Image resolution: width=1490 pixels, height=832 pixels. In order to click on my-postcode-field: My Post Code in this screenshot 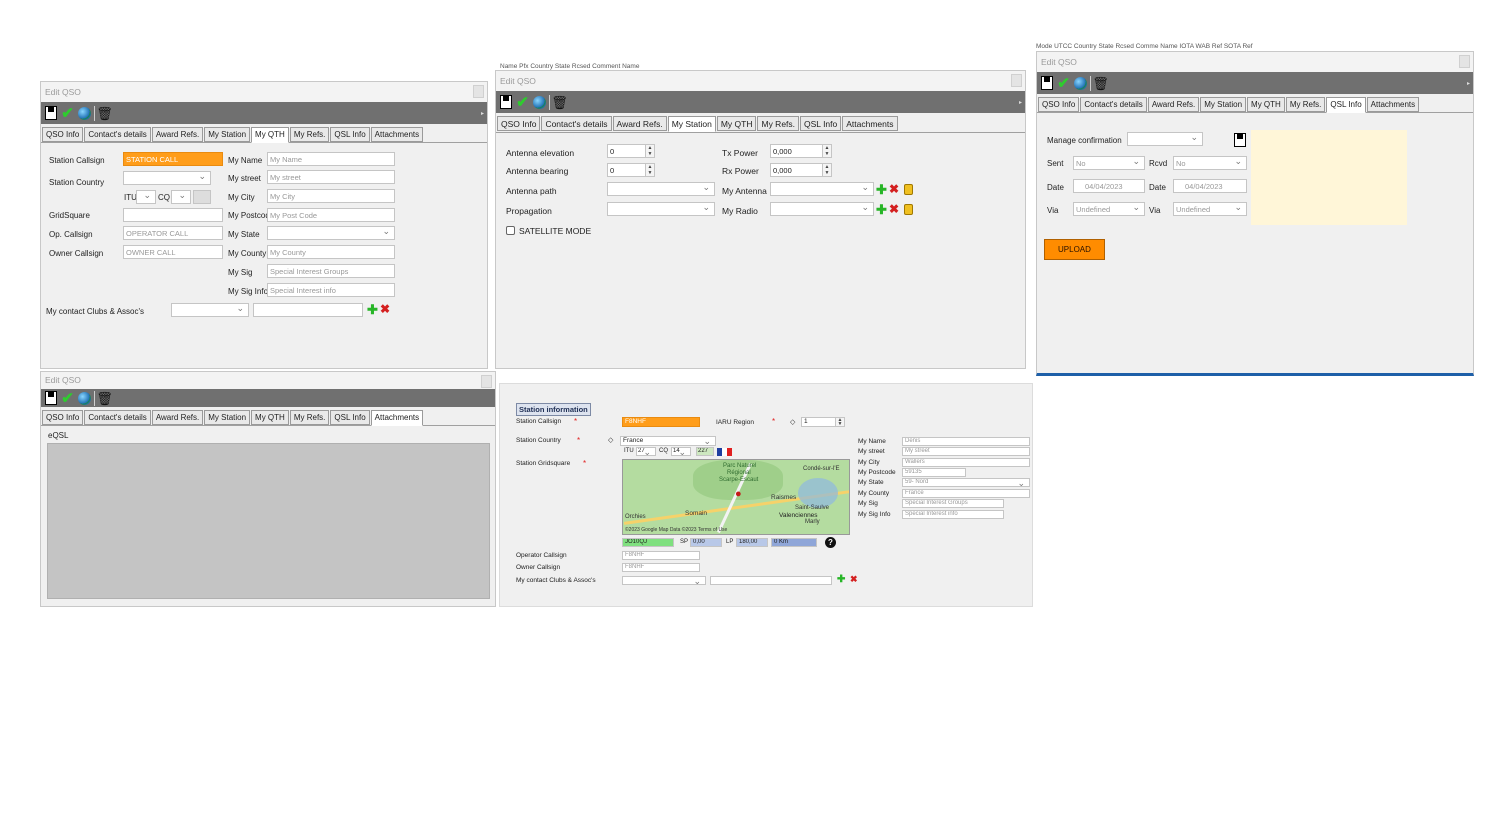, I will do `click(331, 215)`.